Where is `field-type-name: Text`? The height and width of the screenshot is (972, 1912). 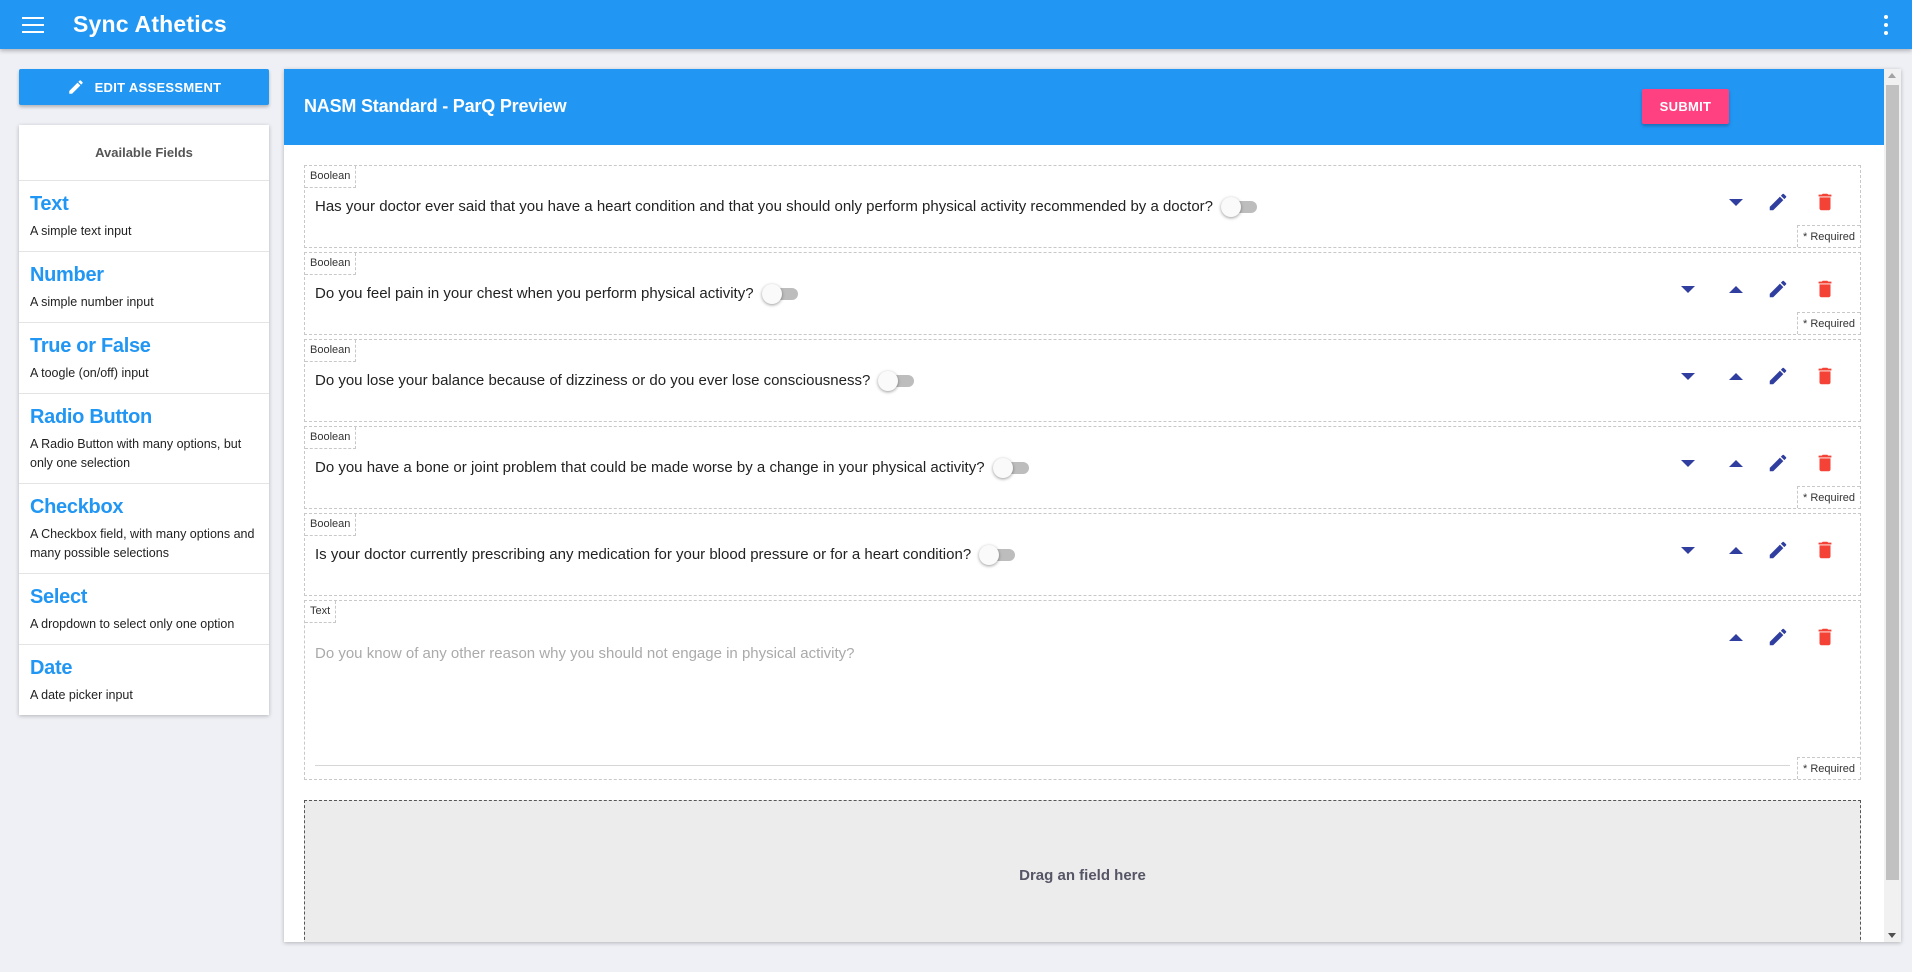
field-type-name: Text is located at coordinates (49, 204).